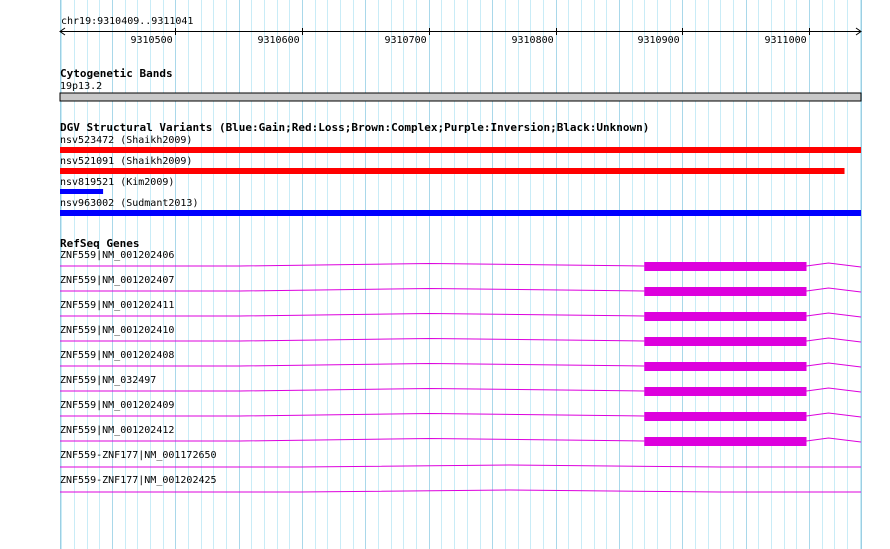 The height and width of the screenshot is (549, 890). What do you see at coordinates (117, 355) in the screenshot?
I see `gene-label: ZNF559|NM_001202408` at bounding box center [117, 355].